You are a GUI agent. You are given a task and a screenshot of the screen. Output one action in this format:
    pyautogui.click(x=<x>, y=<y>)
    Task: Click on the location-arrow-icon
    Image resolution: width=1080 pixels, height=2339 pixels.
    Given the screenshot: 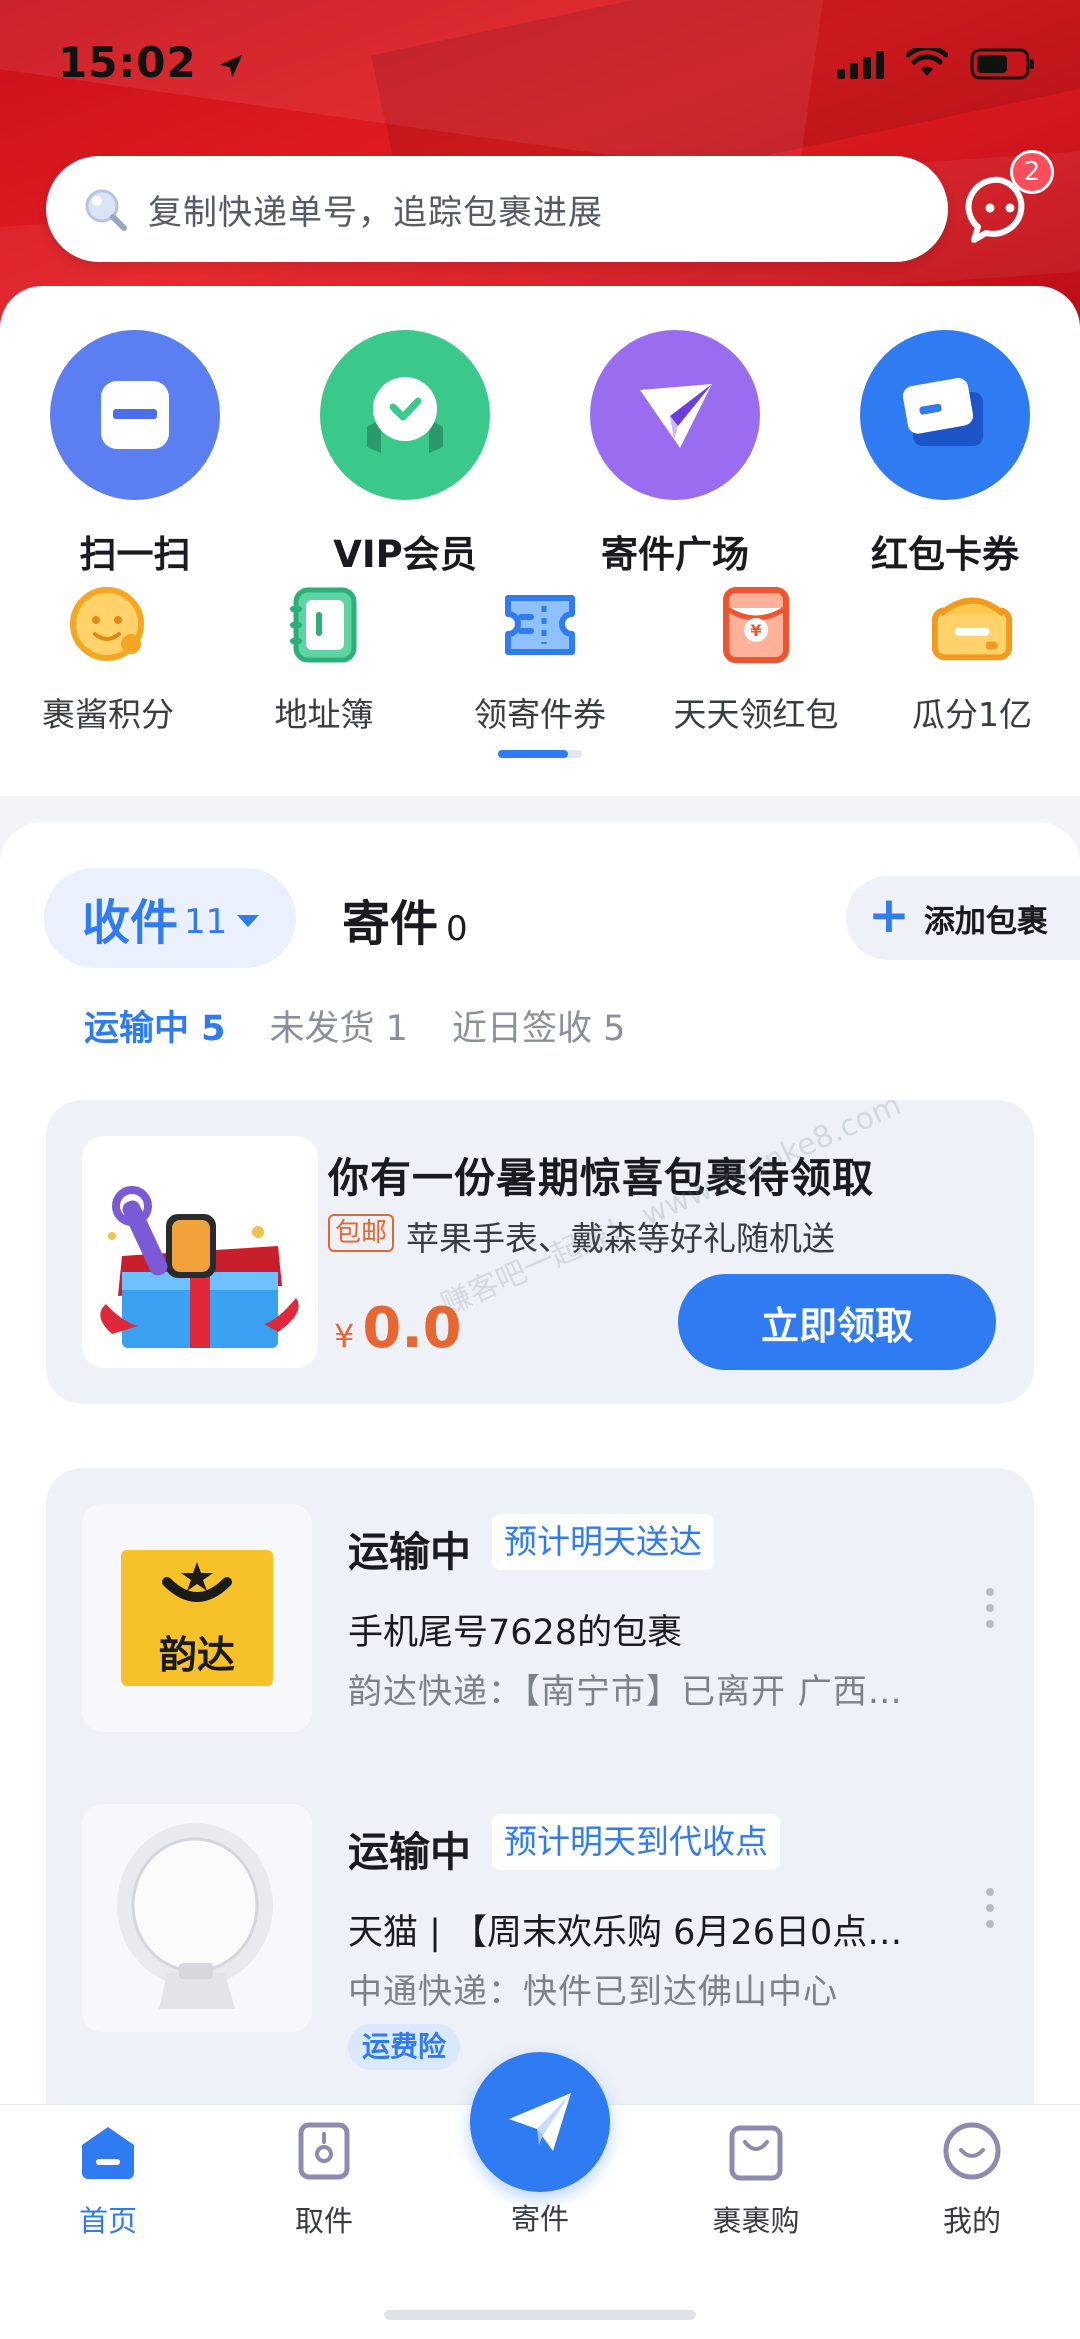 What is the action you would take?
    pyautogui.click(x=231, y=65)
    